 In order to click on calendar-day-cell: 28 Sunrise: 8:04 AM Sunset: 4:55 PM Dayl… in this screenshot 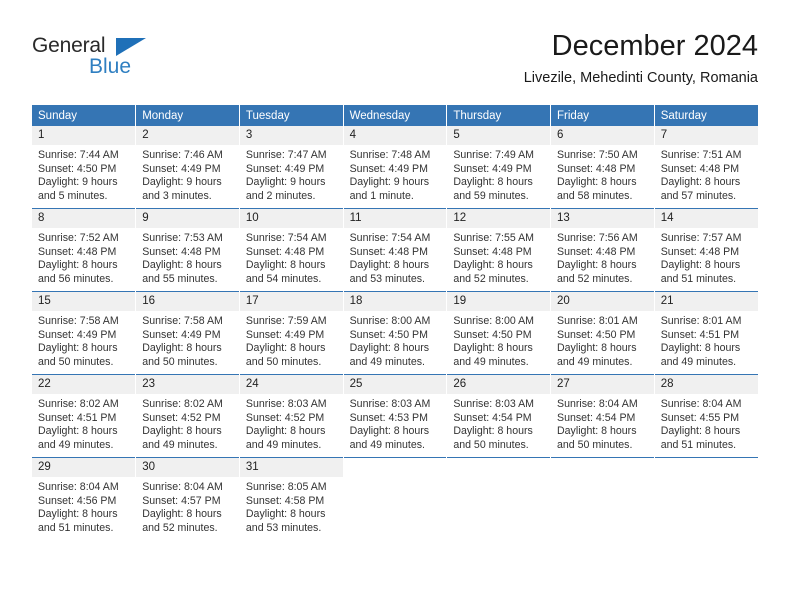, I will do `click(706, 416)`.